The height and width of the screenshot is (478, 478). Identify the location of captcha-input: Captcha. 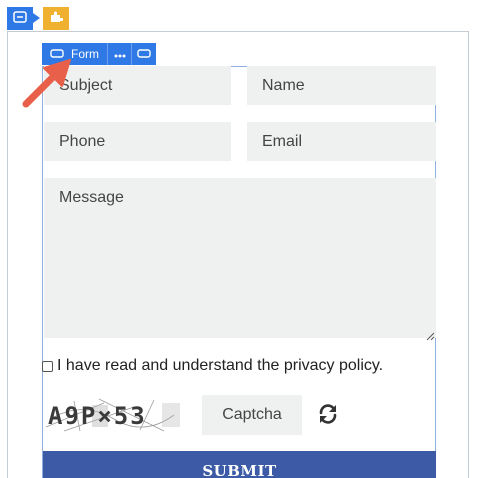
(252, 415).